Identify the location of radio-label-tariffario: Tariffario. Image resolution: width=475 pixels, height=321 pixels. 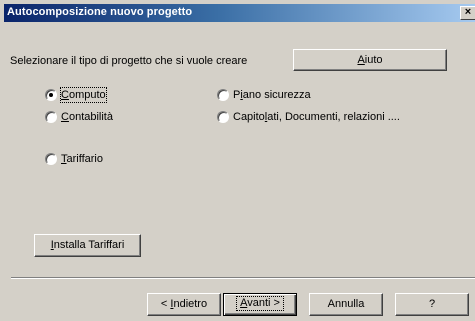
(82, 159).